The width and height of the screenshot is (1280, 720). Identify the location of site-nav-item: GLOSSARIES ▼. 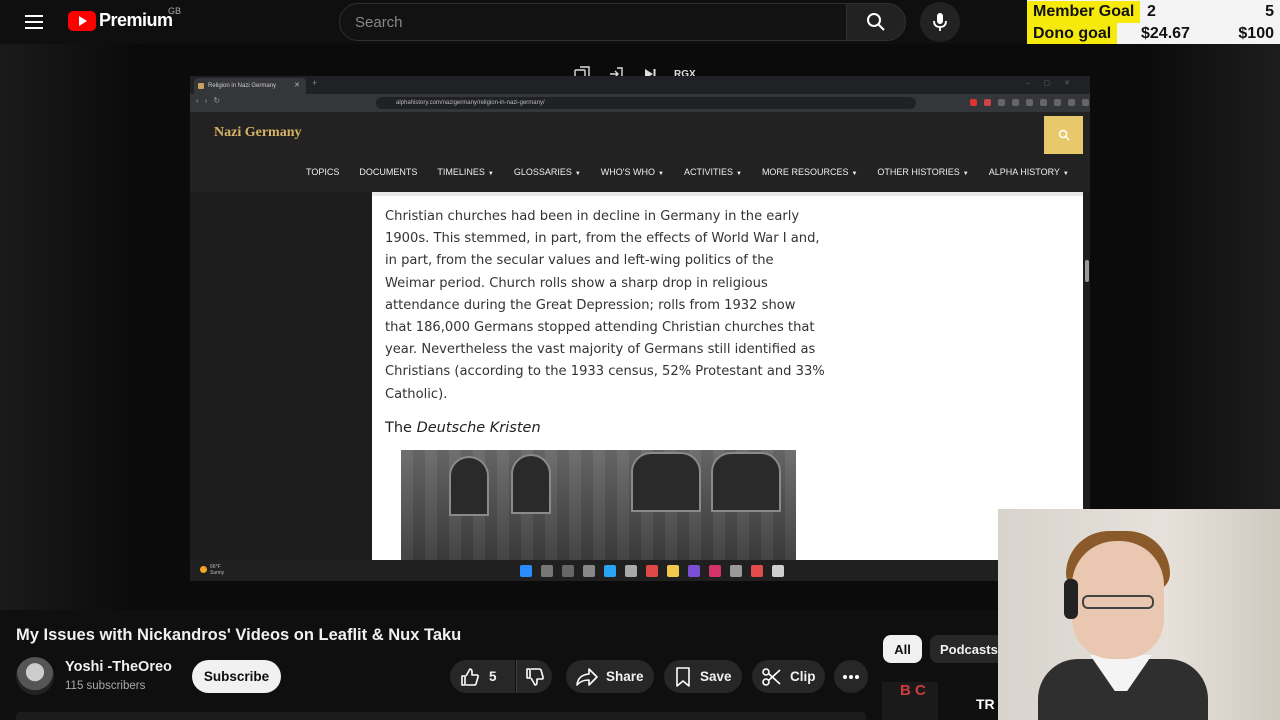
(547, 172).